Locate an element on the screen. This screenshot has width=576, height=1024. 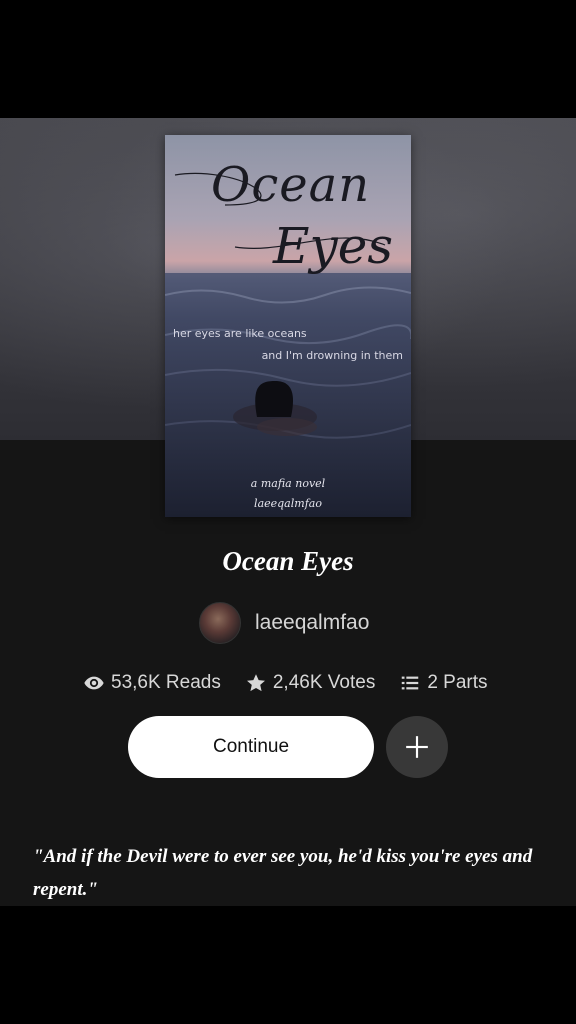
cover-subtitle: a mafia novel is located at coordinates (288, 483).